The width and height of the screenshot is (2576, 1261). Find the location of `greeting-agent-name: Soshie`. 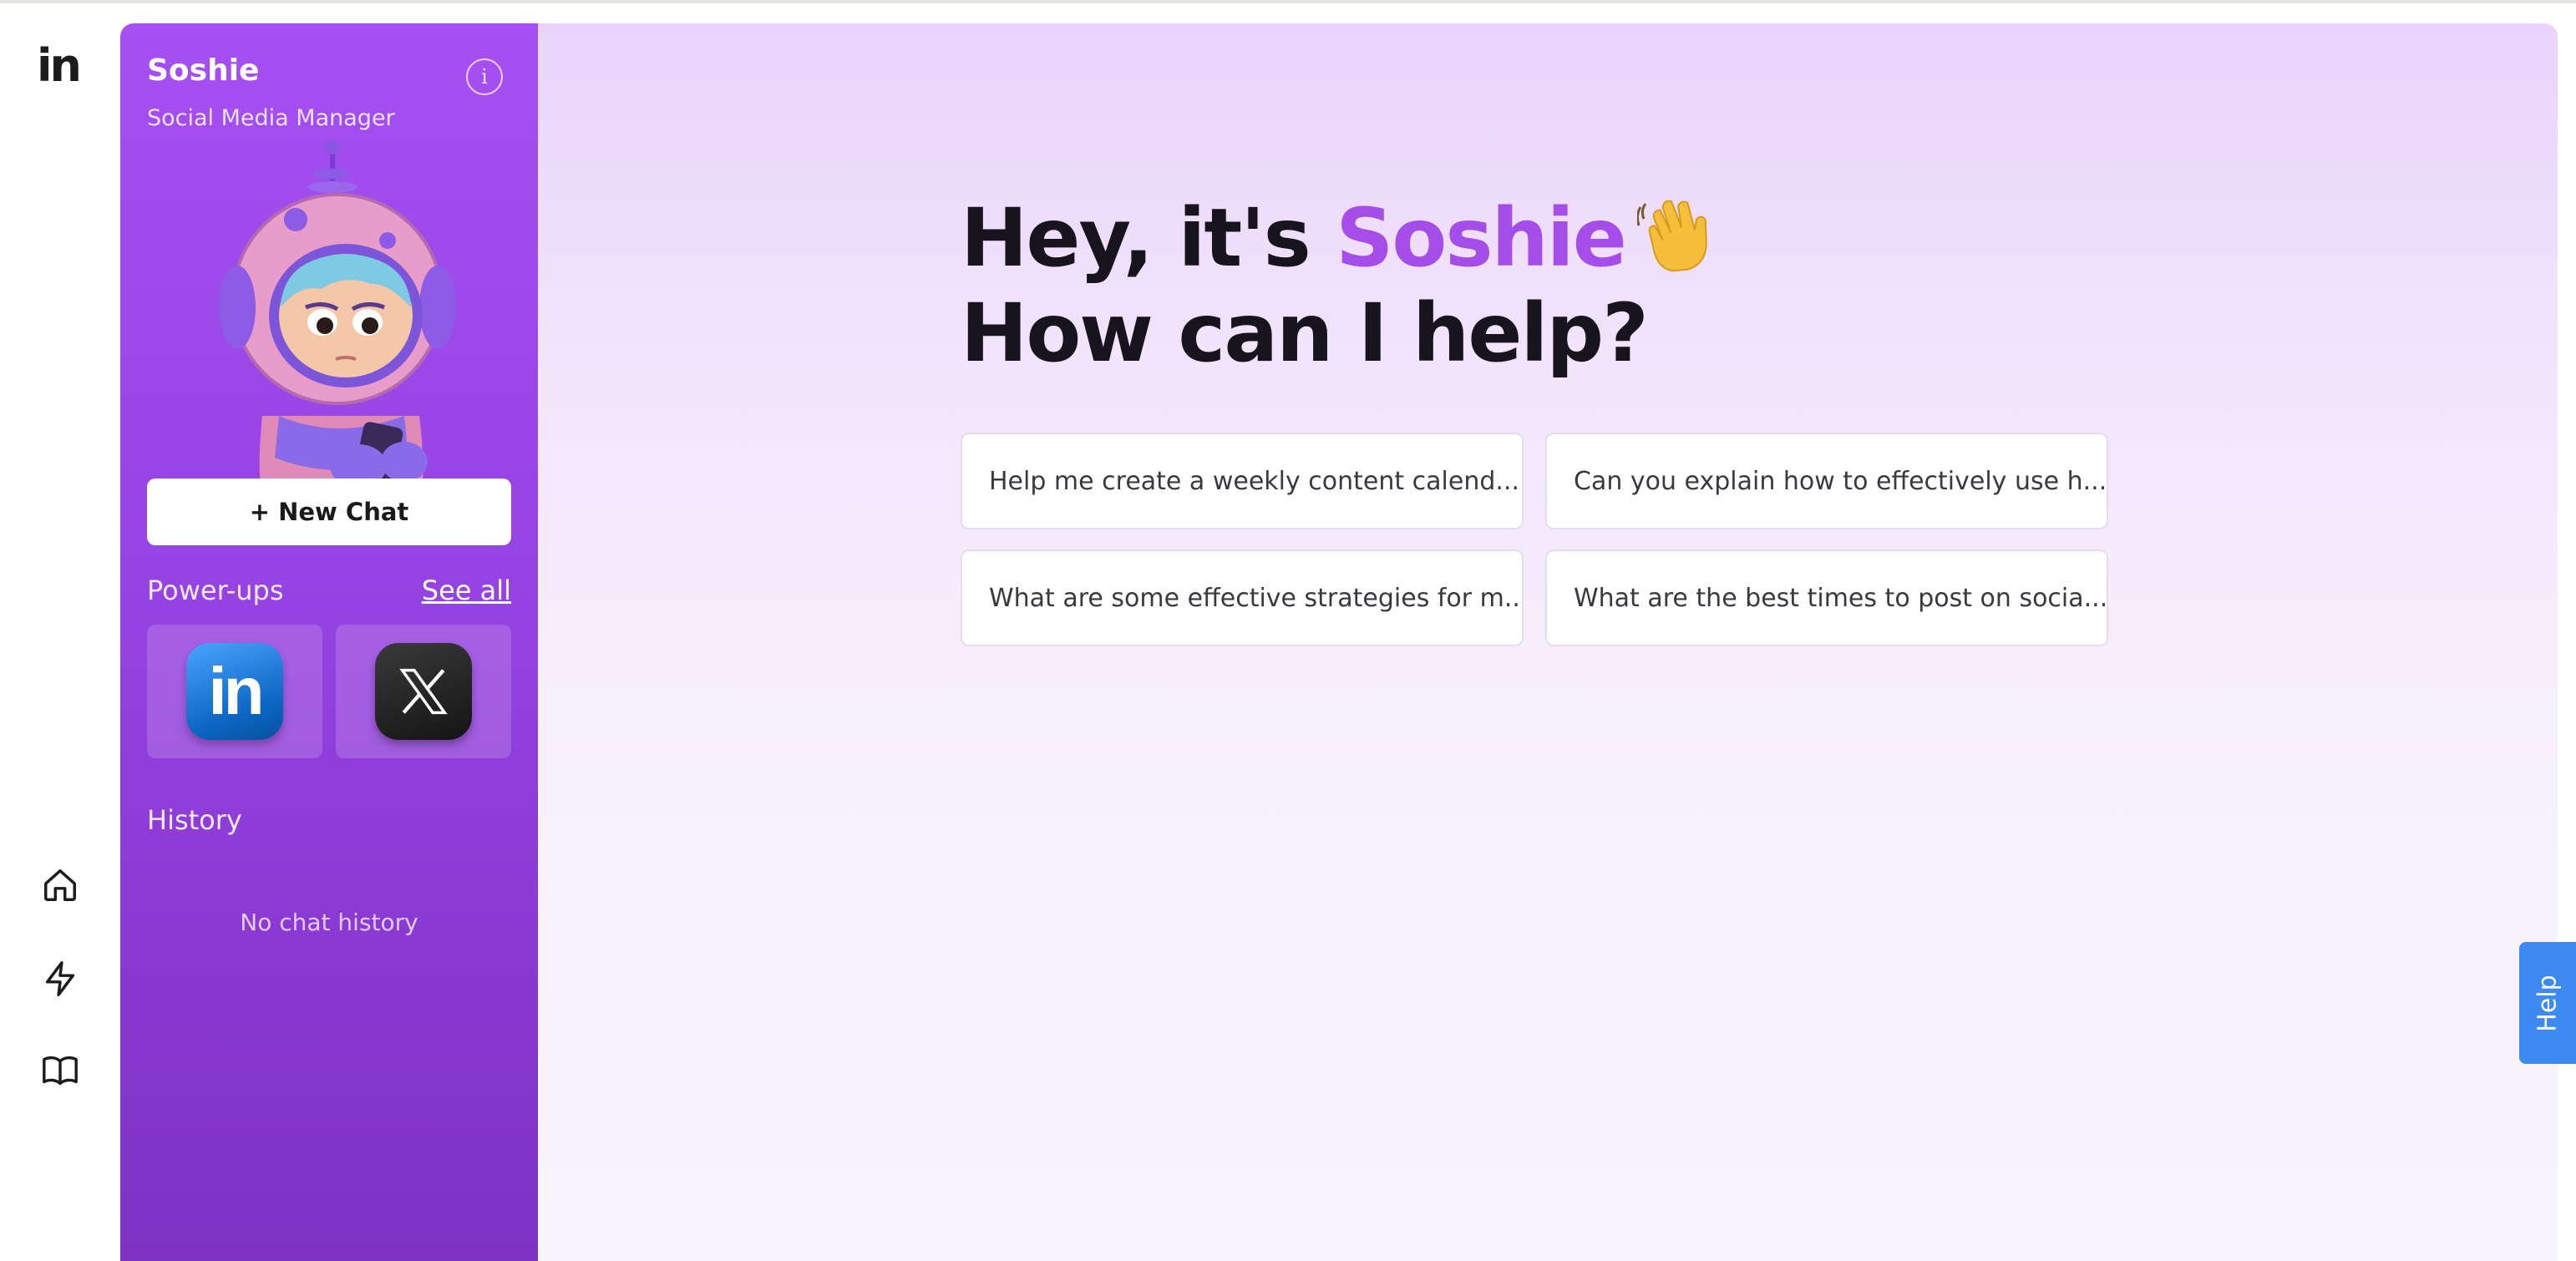

greeting-agent-name: Soshie is located at coordinates (1481, 238).